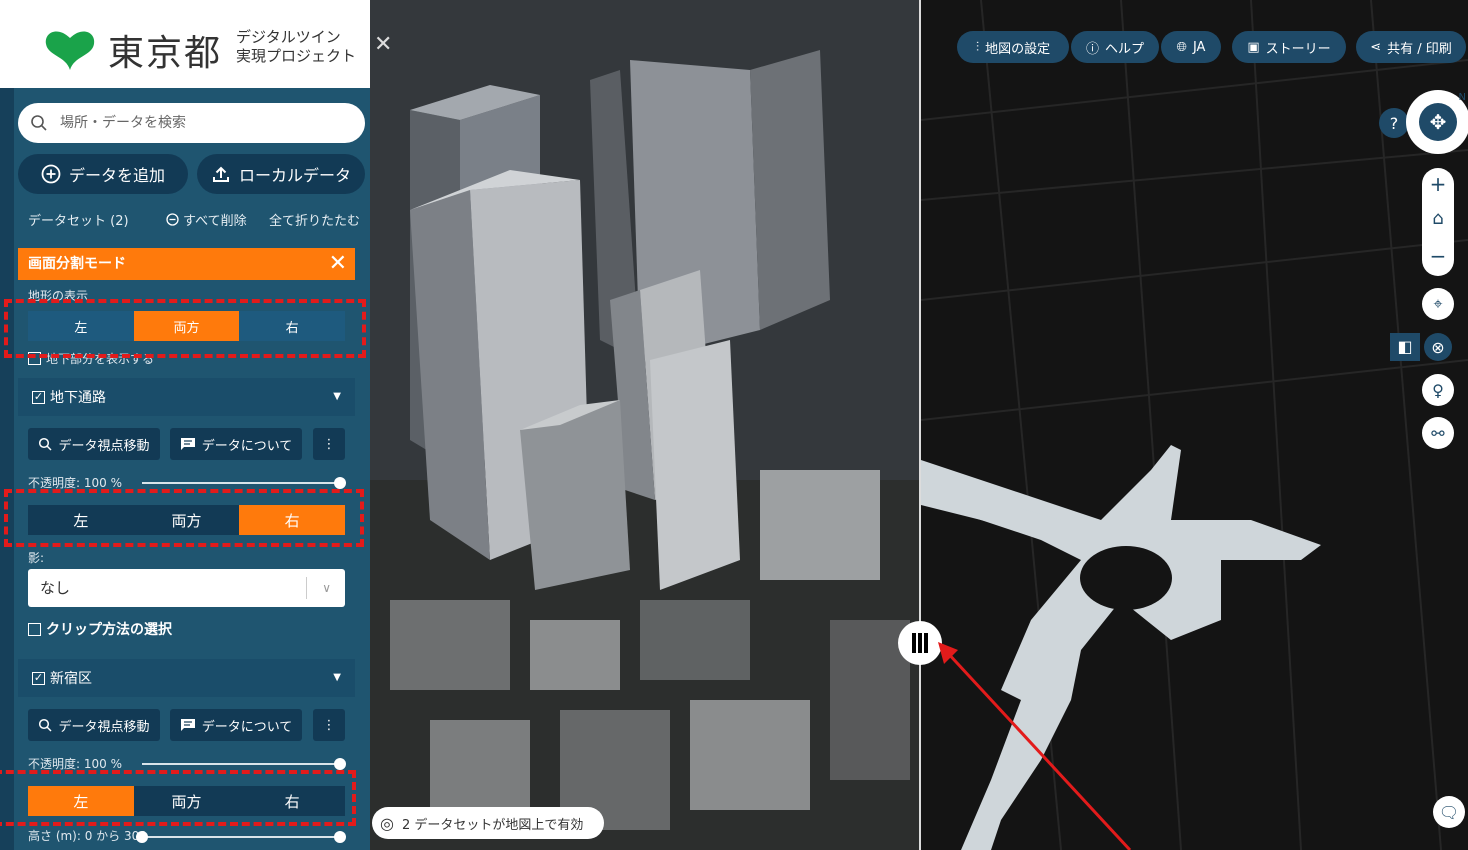 Image resolution: width=1468 pixels, height=850 pixels. What do you see at coordinates (87, 836) in the screenshot?
I see `height-label: 高さ (m): 0 から 300` at bounding box center [87, 836].